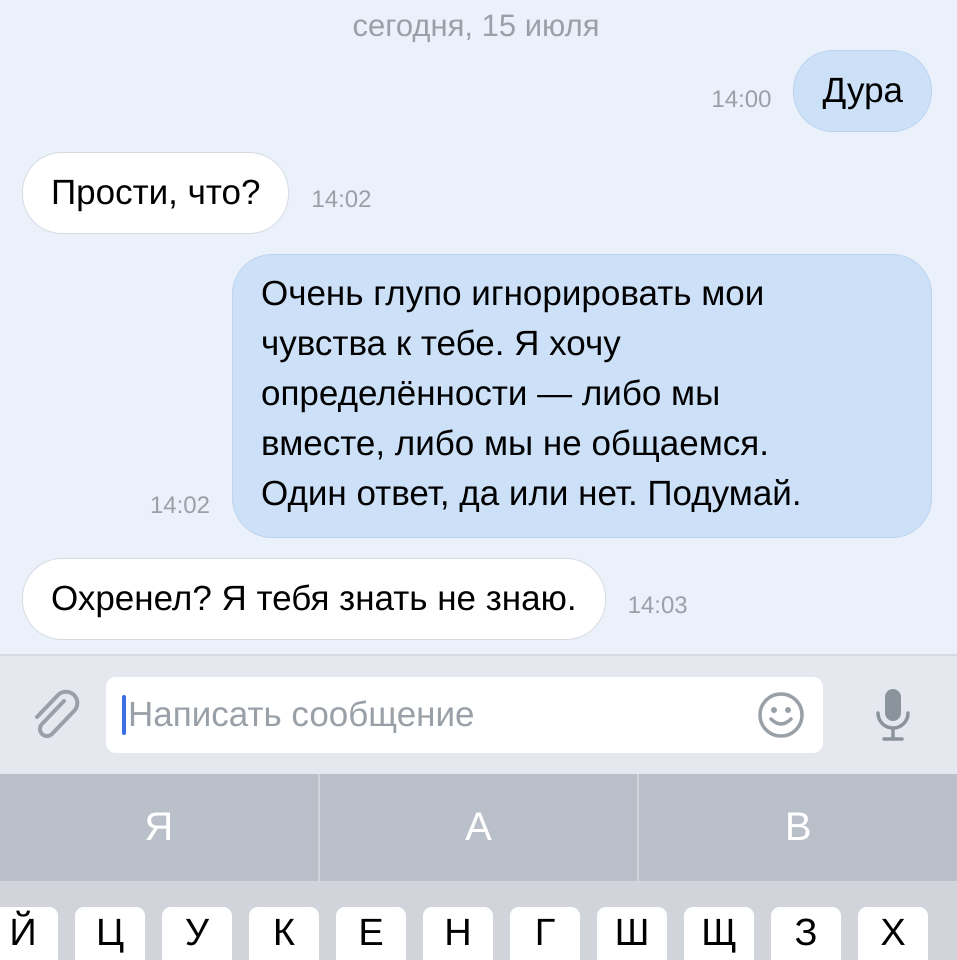 This screenshot has height=960, width=957. Describe the element at coordinates (545, 933) in the screenshot. I see `keyboard-key: Г` at that location.